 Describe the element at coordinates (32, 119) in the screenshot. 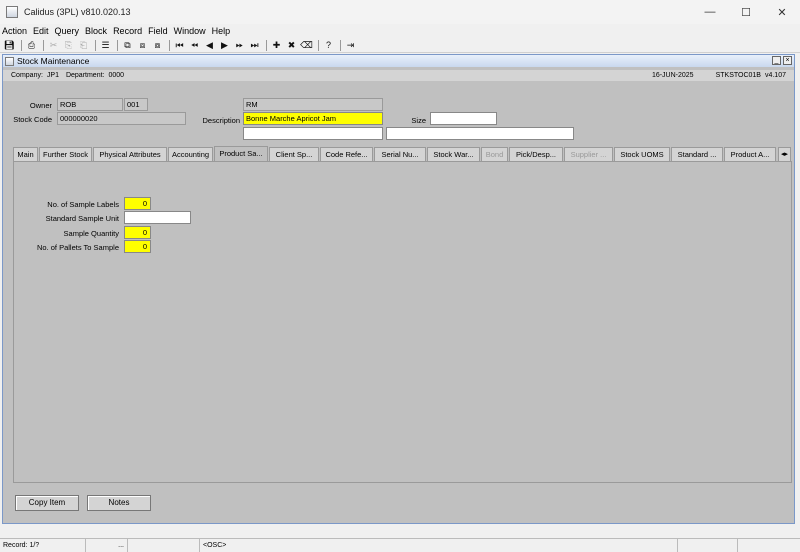

I see `stock-code-label: Stock Code` at that location.